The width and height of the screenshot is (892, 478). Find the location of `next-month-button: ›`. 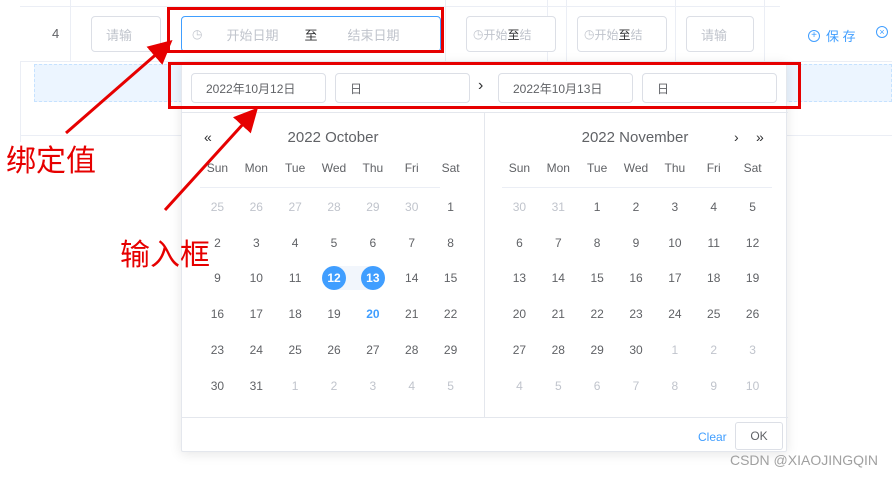

next-month-button: › is located at coordinates (736, 137).